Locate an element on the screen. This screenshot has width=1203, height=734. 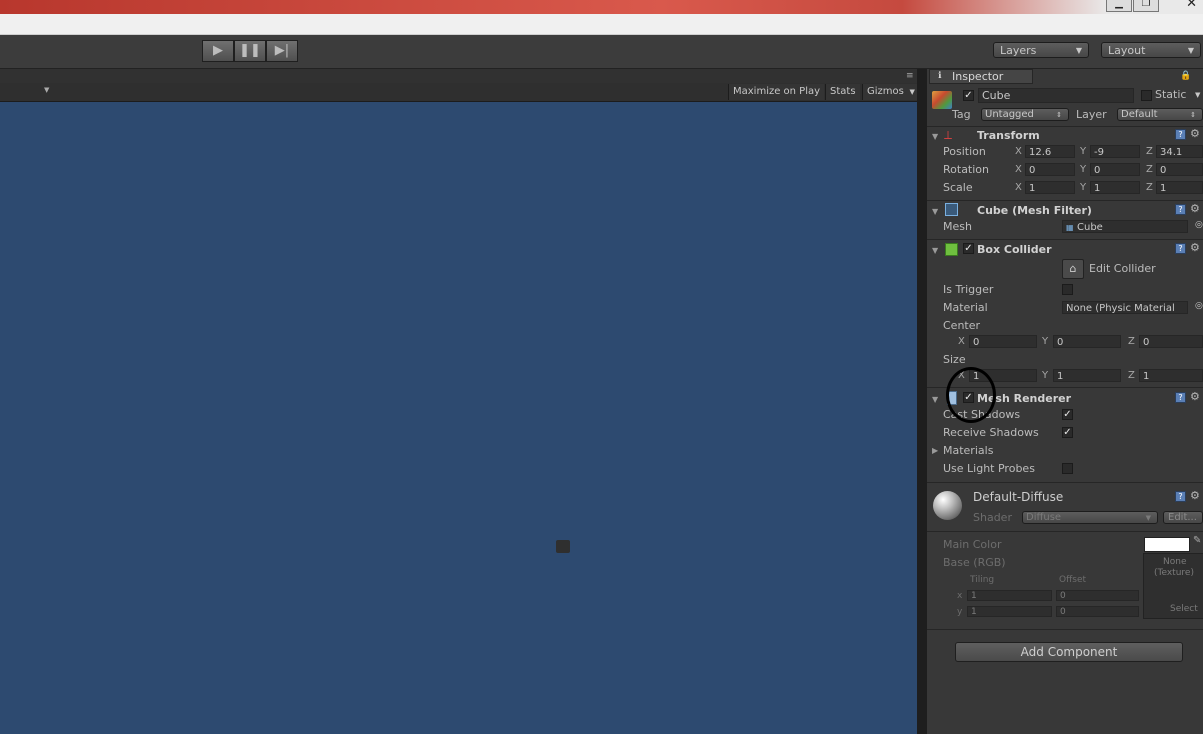
center-x-field: 0 is located at coordinates (1003, 341).